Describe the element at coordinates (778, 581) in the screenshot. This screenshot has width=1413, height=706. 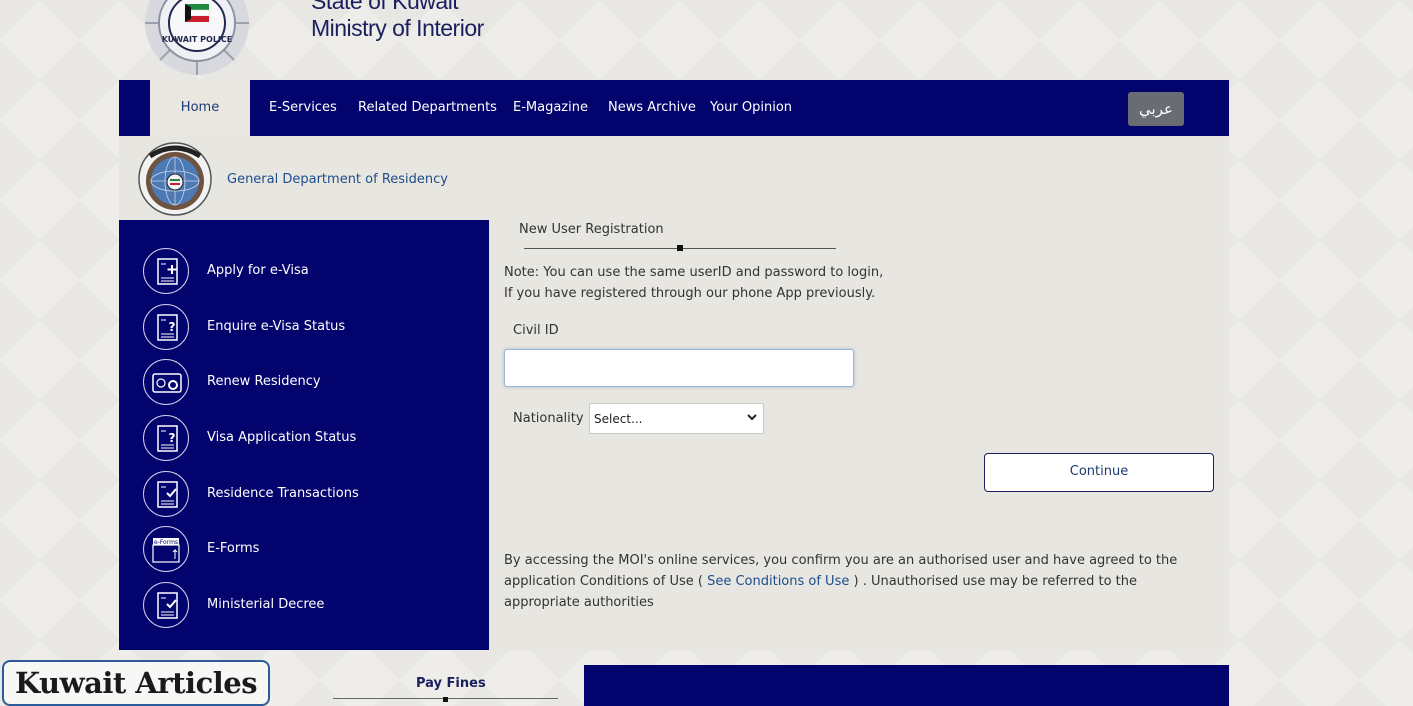
I see `conditions-of-use-link: See Conditions of Use` at that location.